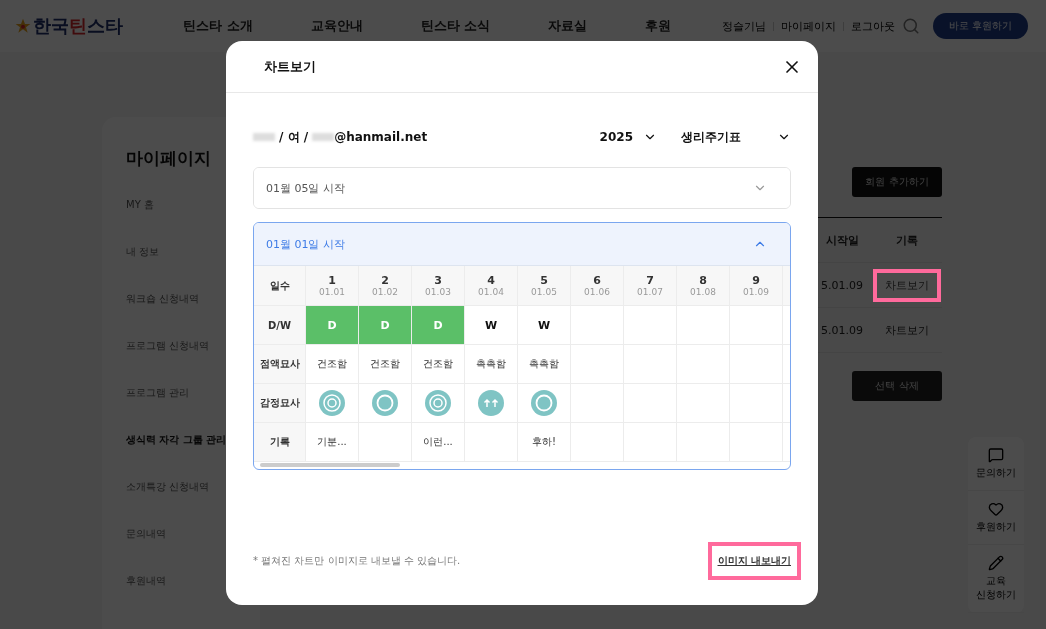  Describe the element at coordinates (544, 280) in the screenshot. I see `day-number: 5` at that location.